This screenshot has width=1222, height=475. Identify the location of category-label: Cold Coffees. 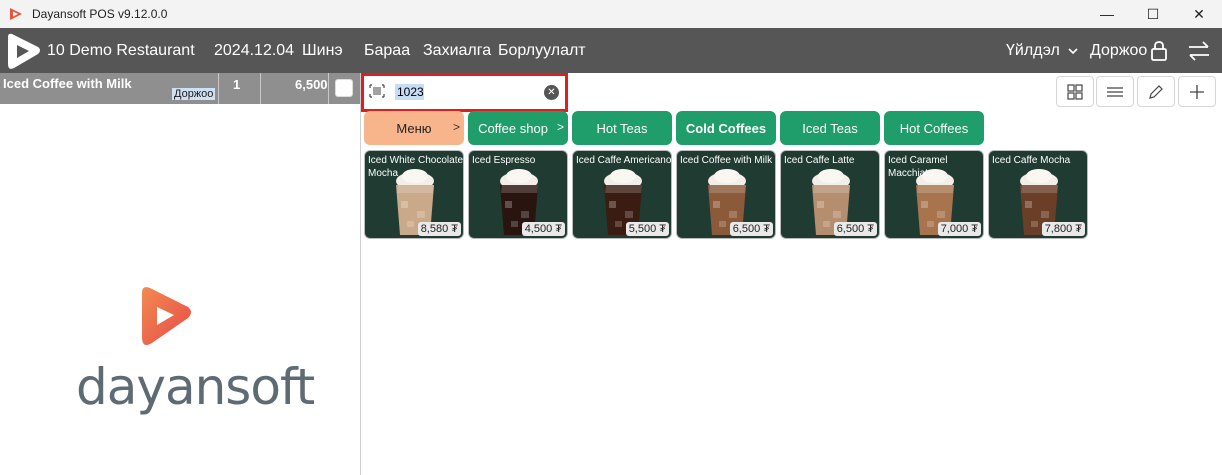
(726, 128).